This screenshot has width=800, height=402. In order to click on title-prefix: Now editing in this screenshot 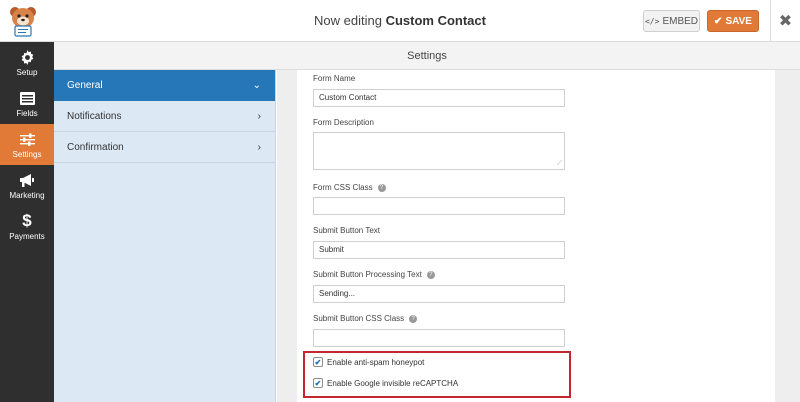, I will do `click(348, 20)`.